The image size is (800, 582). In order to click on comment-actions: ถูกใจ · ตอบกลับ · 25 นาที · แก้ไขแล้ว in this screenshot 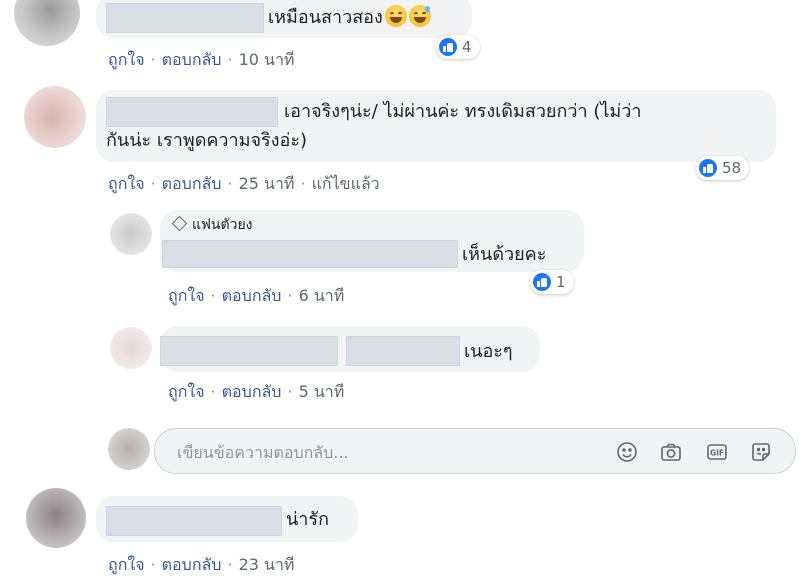, I will do `click(244, 183)`.